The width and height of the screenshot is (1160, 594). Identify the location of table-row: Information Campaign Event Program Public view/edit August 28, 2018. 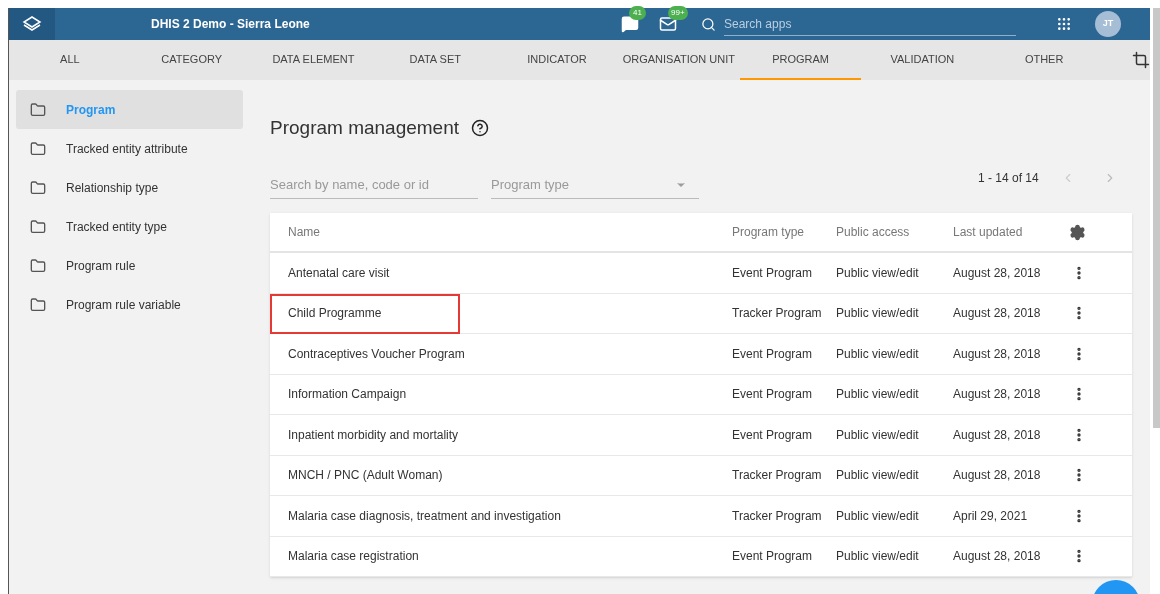
(701, 394).